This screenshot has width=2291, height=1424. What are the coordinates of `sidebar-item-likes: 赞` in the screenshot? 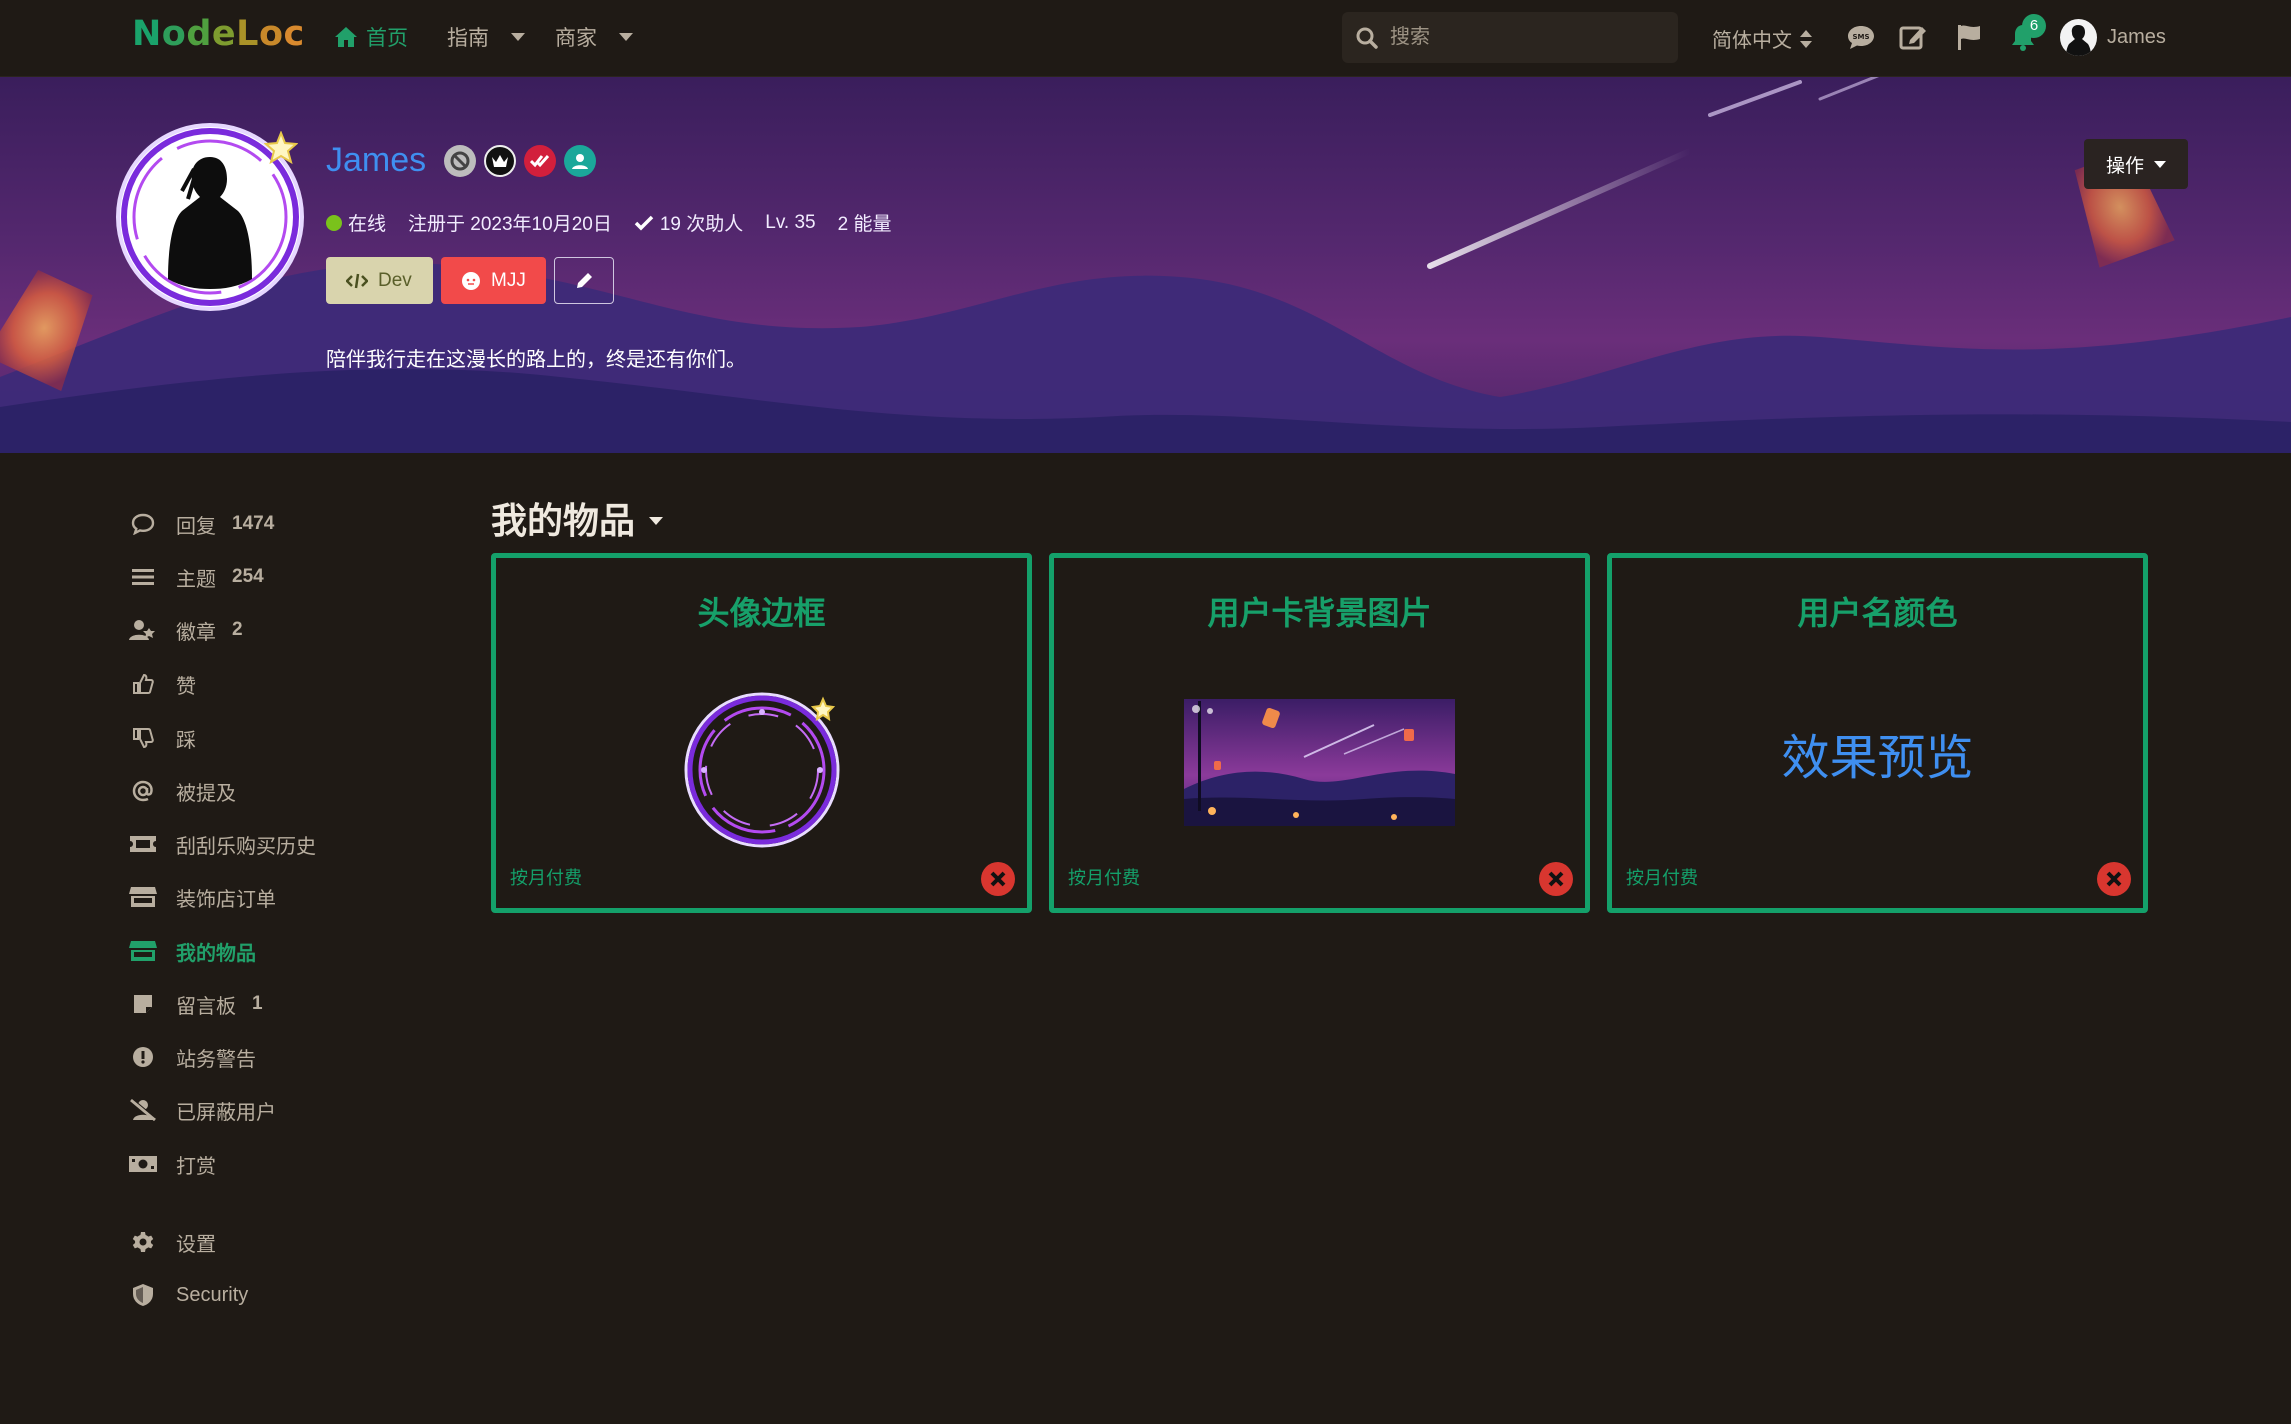 It's located at (162, 684).